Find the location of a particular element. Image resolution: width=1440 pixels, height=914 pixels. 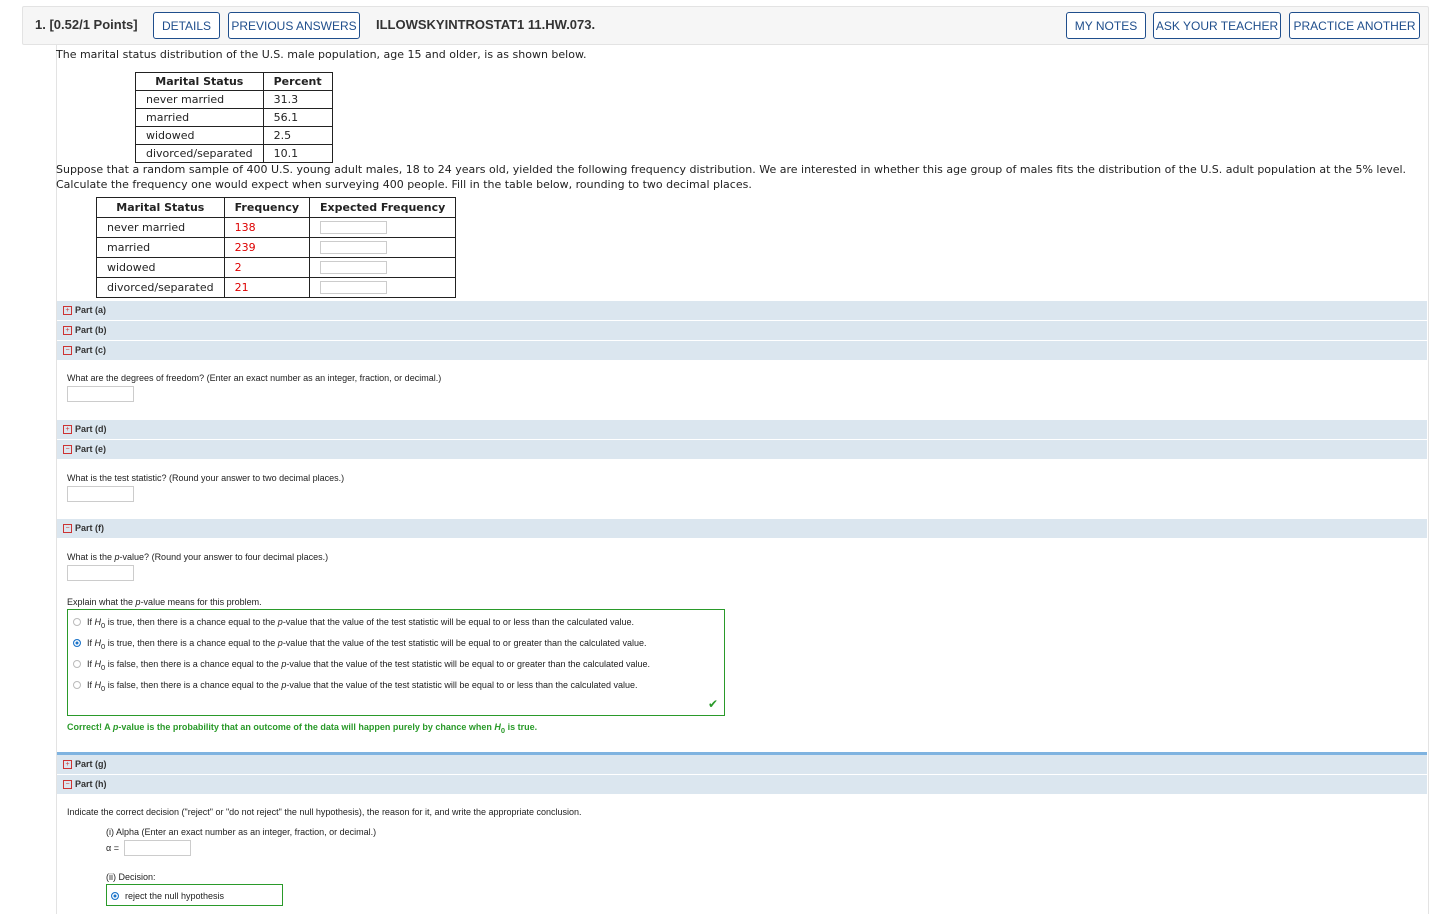

question-code: ILLOWSKYINTROSTAT1 11.HW.073. is located at coordinates (486, 24).